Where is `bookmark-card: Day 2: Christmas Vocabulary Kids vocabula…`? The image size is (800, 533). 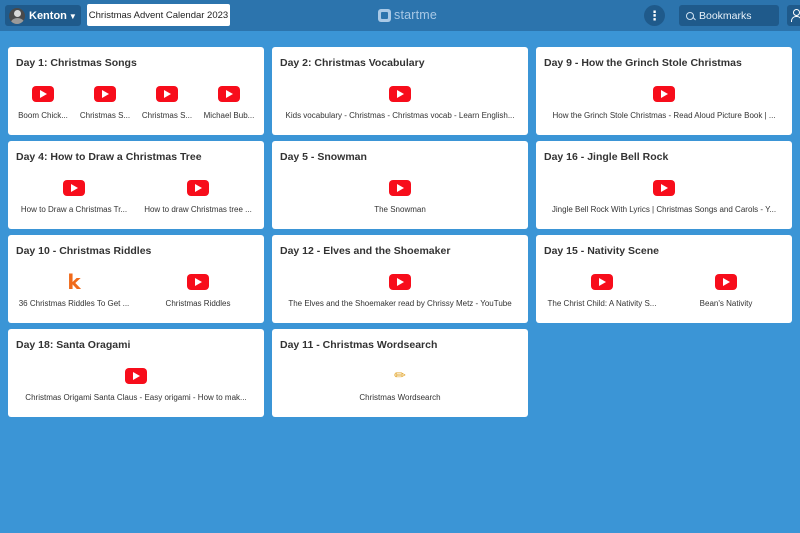
bookmark-card: Day 2: Christmas Vocabulary Kids vocabula… is located at coordinates (400, 91).